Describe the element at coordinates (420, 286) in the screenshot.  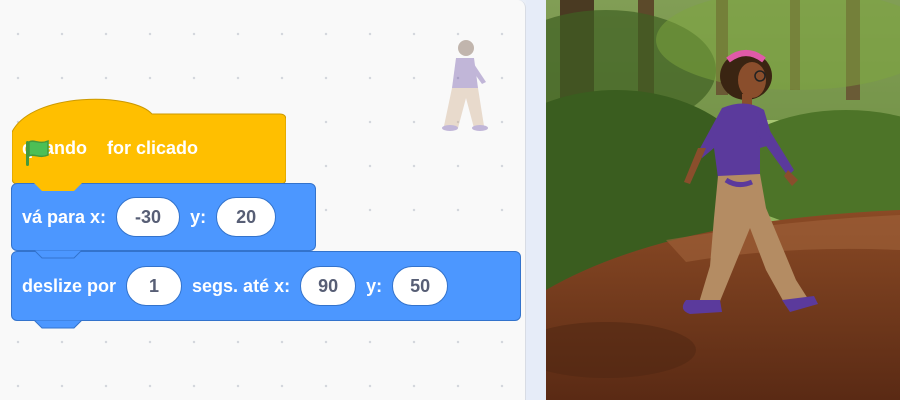
I see `glide-y-input: 50` at that location.